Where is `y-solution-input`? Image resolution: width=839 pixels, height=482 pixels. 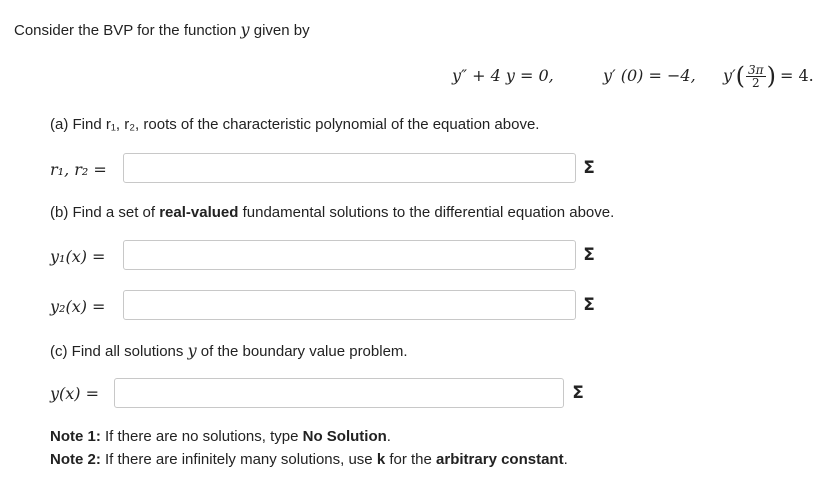 y-solution-input is located at coordinates (339, 393).